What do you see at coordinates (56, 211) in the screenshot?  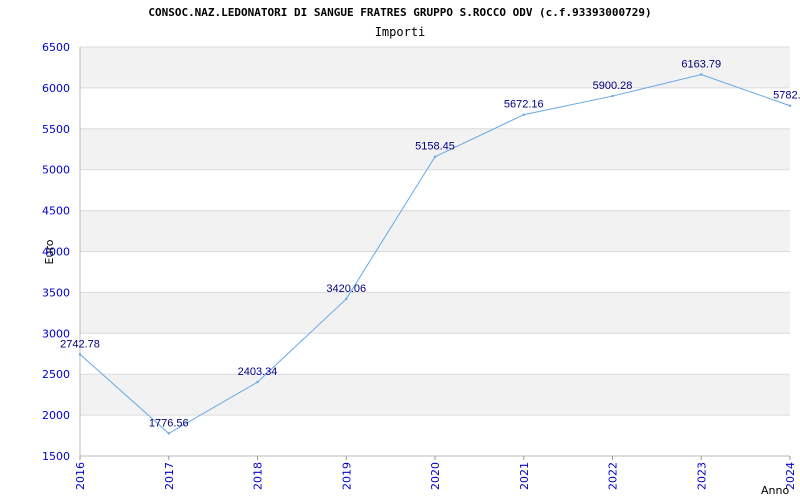 I see `y-tick-label: 4500` at bounding box center [56, 211].